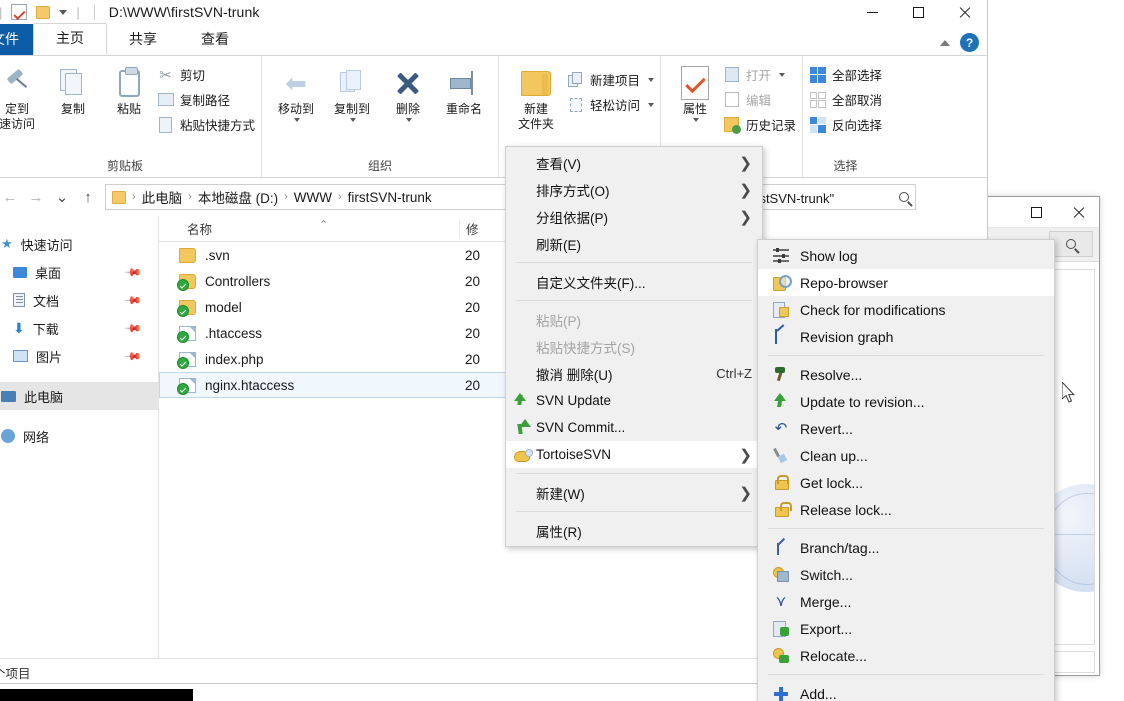 Image resolution: width=1124 pixels, height=701 pixels. What do you see at coordinates (309, 228) in the screenshot?
I see `column-header-name: 名称` at bounding box center [309, 228].